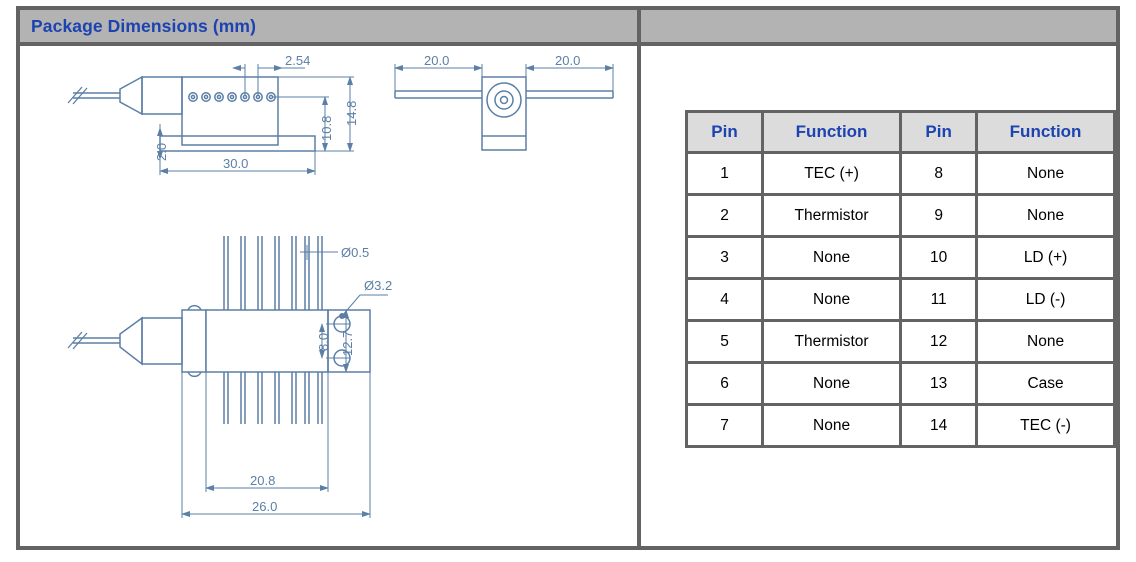 Image resolution: width=1136 pixels, height=562 pixels. Describe the element at coordinates (264, 506) in the screenshot. I see `dim-overall-width: 26.0` at that location.